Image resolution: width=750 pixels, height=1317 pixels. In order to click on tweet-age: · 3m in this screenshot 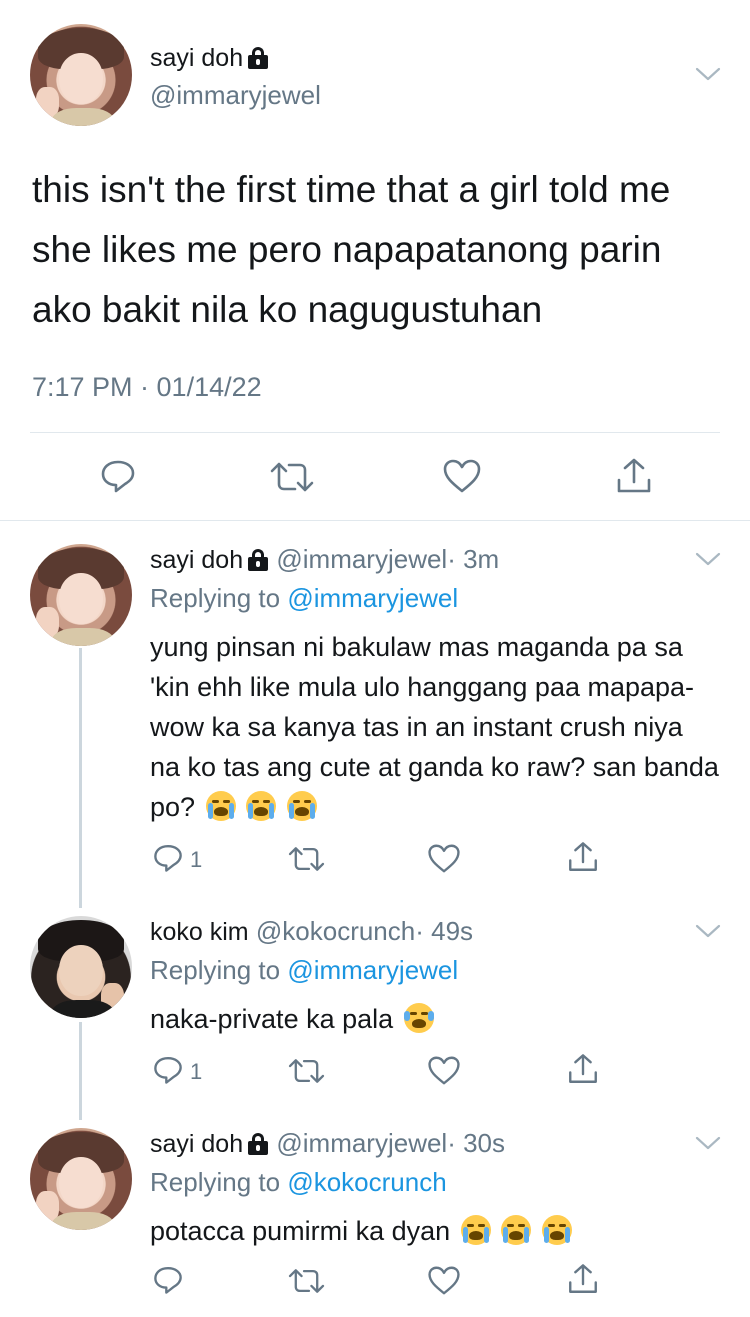, I will do `click(473, 559)`.